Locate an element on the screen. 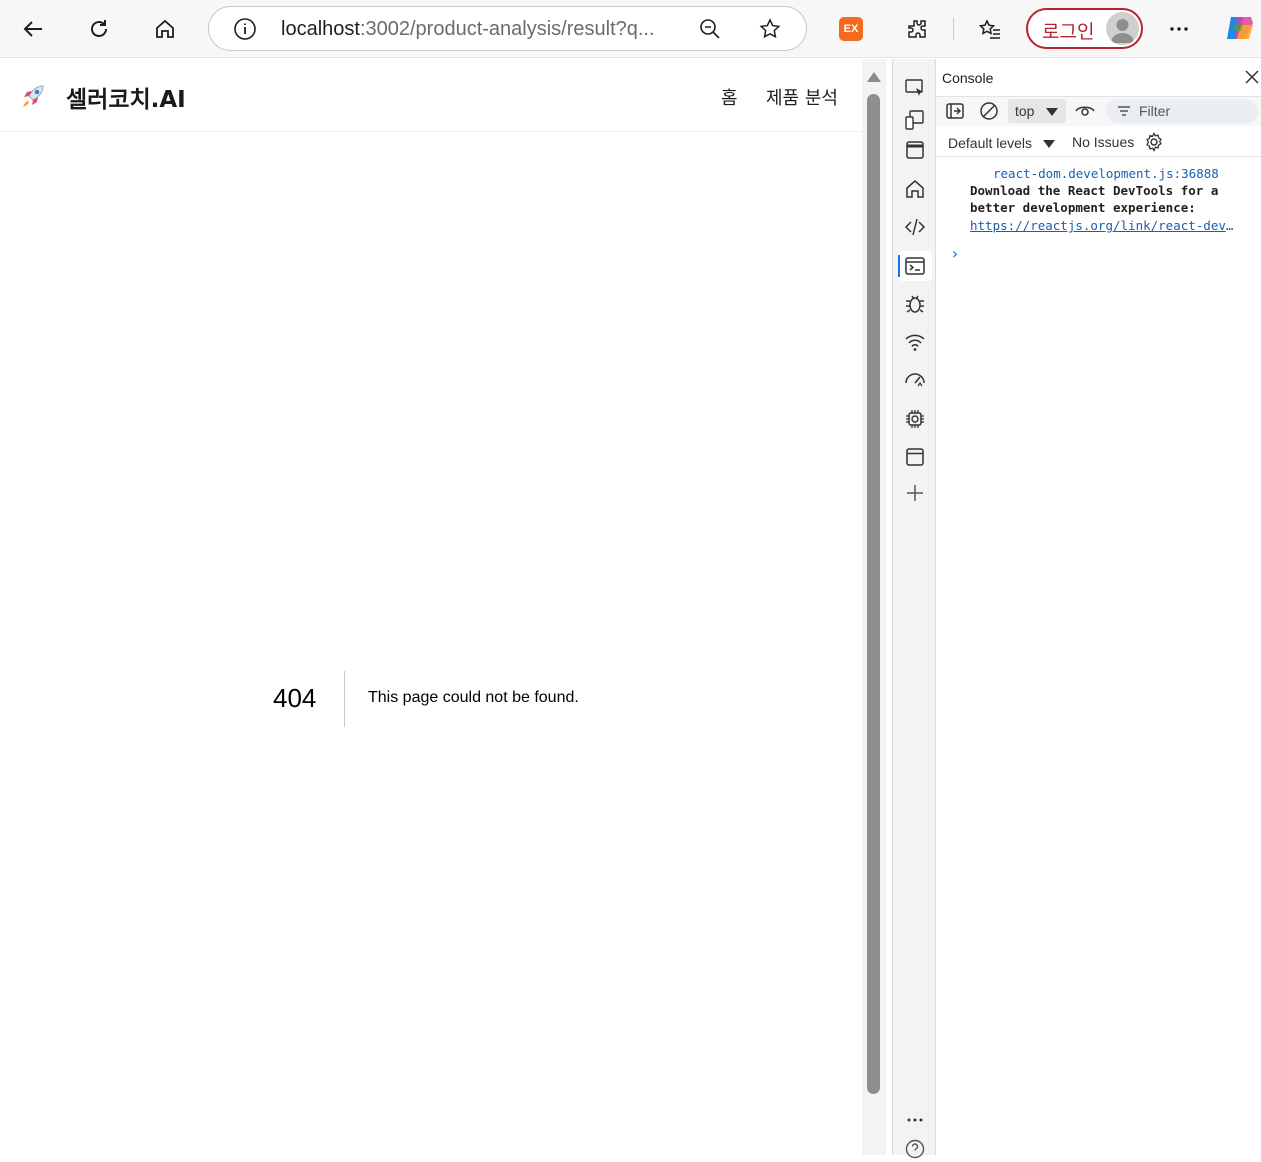 This screenshot has height=1162, width=1261. console-settings-gear-icon is located at coordinates (1154, 142).